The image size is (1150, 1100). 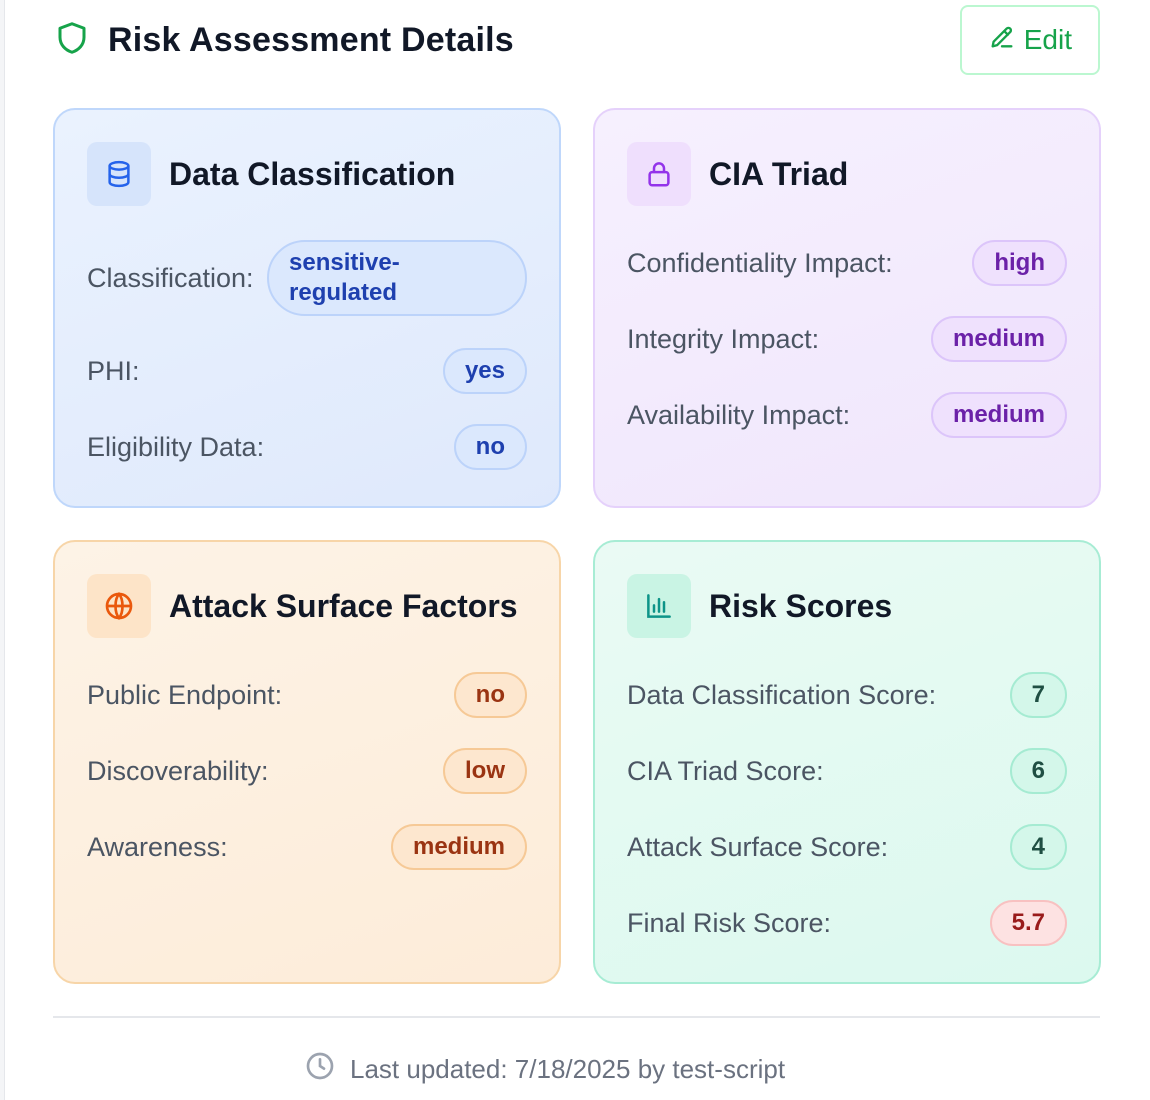 I want to click on availability-badge: medium, so click(x=998, y=415).